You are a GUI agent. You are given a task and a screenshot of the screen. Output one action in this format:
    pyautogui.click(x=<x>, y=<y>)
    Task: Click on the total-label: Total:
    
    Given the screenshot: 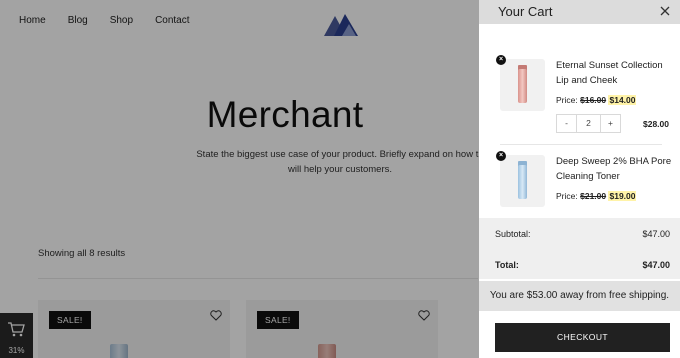 What is the action you would take?
    pyautogui.click(x=507, y=265)
    